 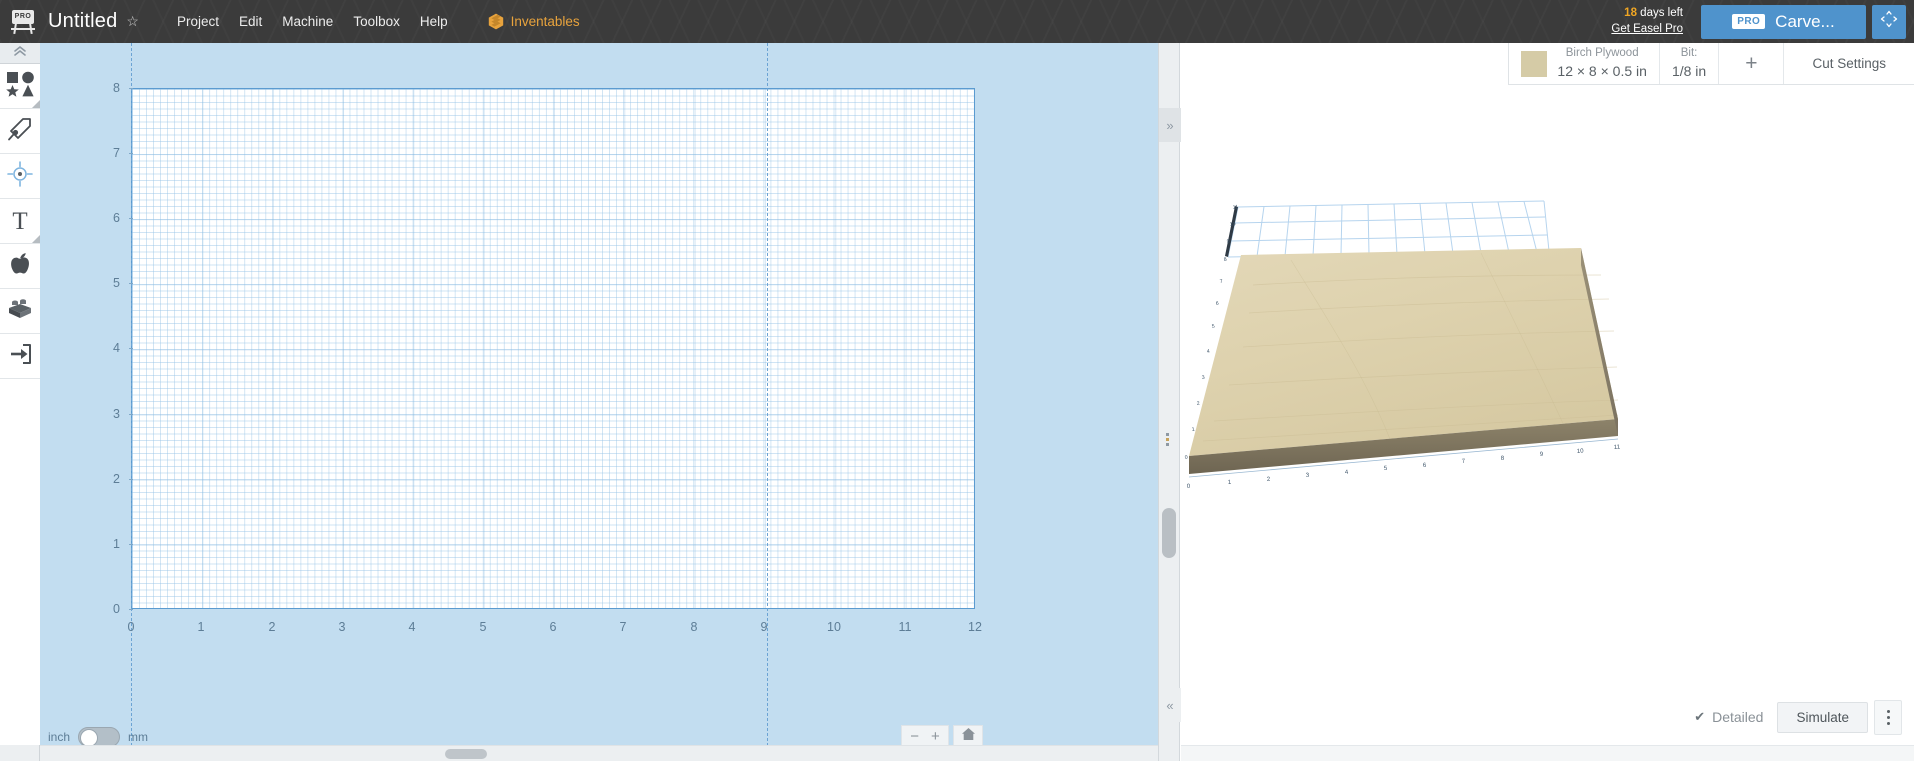 What do you see at coordinates (1647, 30) in the screenshot?
I see `get-easel-pro-link: Get Easel Pro` at bounding box center [1647, 30].